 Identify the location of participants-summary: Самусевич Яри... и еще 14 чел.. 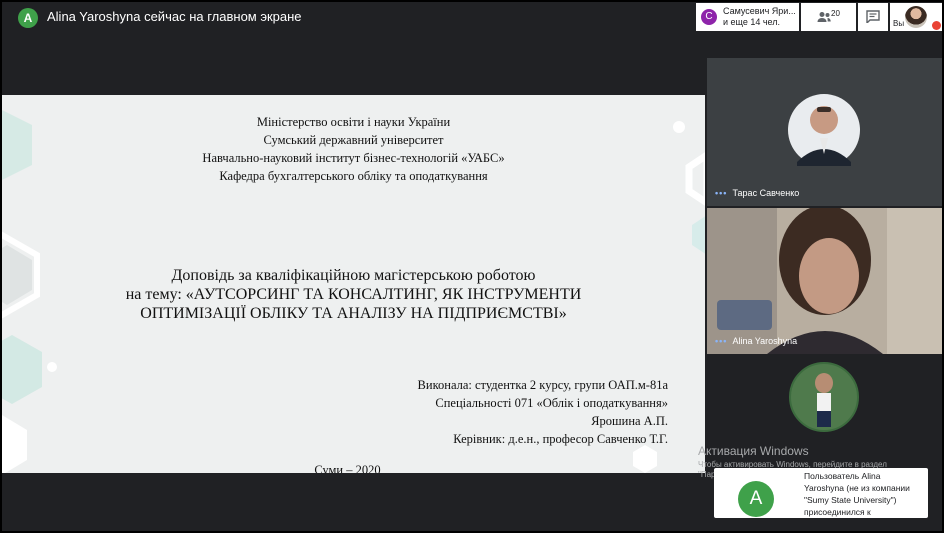
(759, 17).